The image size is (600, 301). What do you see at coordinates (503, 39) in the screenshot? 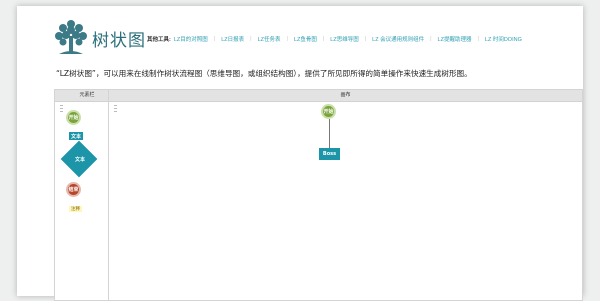
I see `tool-link-time-doing: LZ 时间DOING` at bounding box center [503, 39].